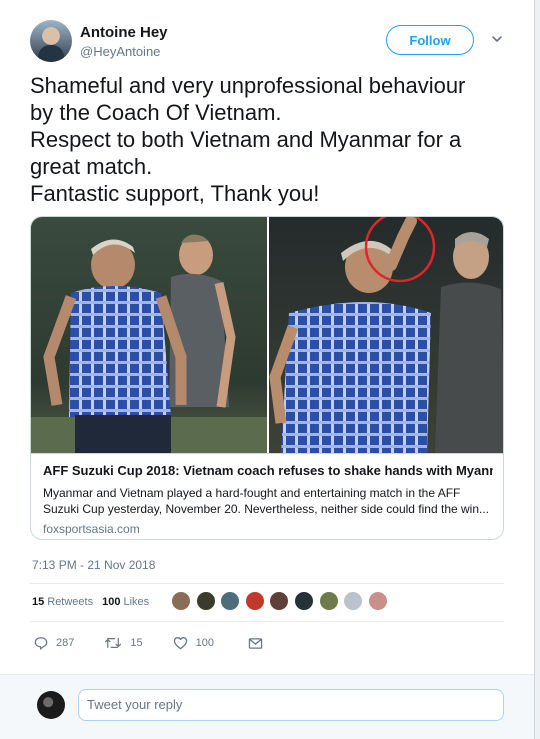 The width and height of the screenshot is (540, 739). I want to click on reply-count: 287, so click(65, 643).